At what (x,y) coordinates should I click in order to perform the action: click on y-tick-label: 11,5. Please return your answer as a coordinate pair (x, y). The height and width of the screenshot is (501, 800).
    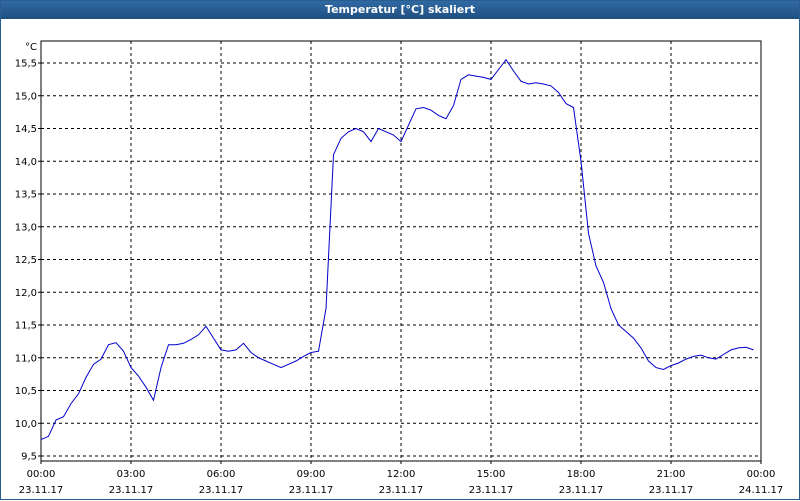
    Looking at the image, I should click on (26, 326).